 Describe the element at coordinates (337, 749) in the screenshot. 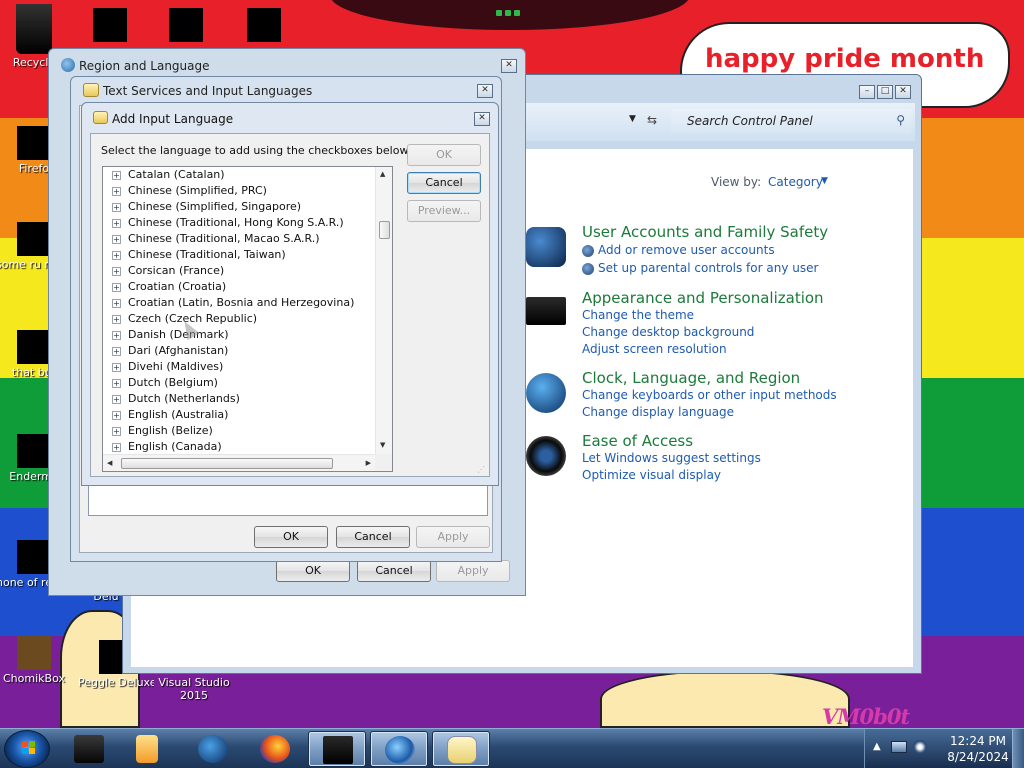

I see `taskbar-control-panel` at that location.